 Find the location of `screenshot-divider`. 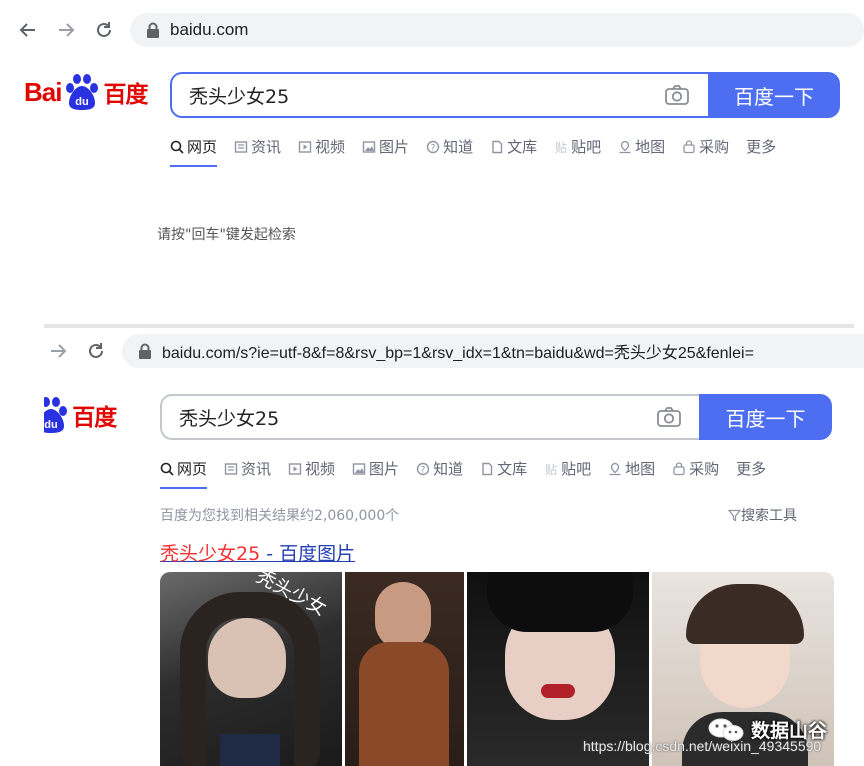

screenshot-divider is located at coordinates (449, 326).